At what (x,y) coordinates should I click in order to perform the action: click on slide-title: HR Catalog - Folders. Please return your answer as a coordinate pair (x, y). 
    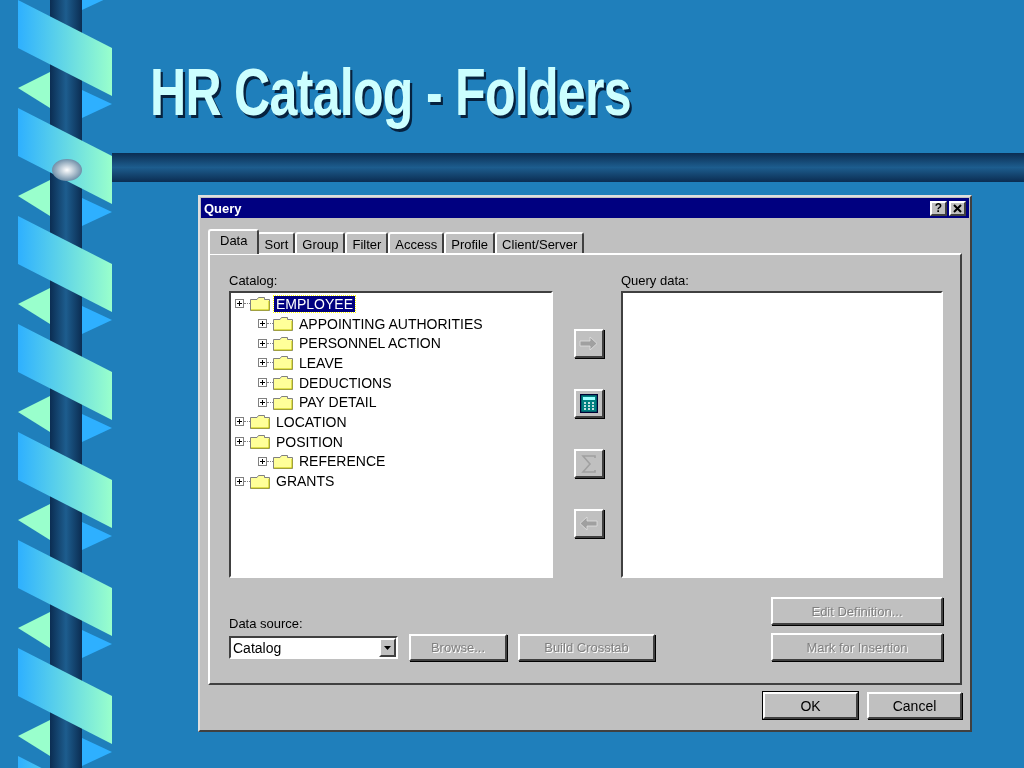
    Looking at the image, I should click on (390, 92).